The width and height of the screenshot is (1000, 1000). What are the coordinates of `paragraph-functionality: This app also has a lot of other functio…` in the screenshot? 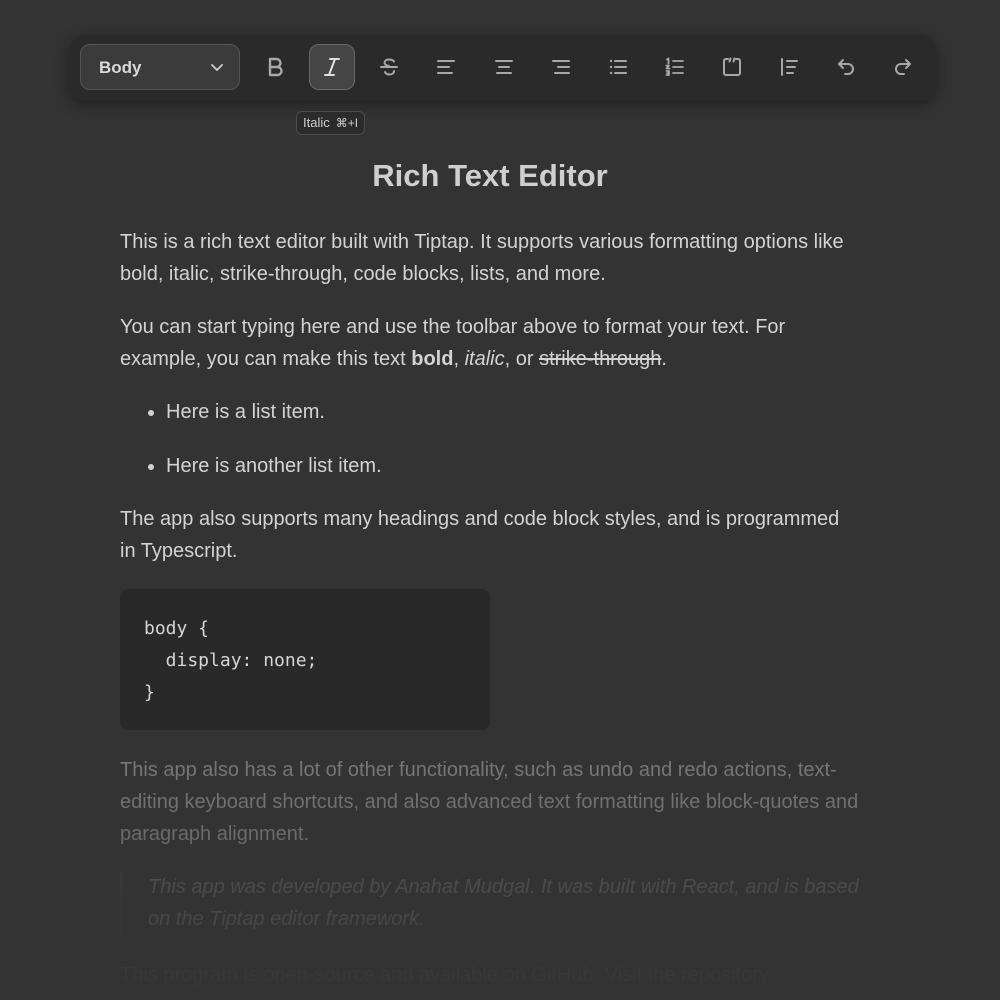 It's located at (489, 802).